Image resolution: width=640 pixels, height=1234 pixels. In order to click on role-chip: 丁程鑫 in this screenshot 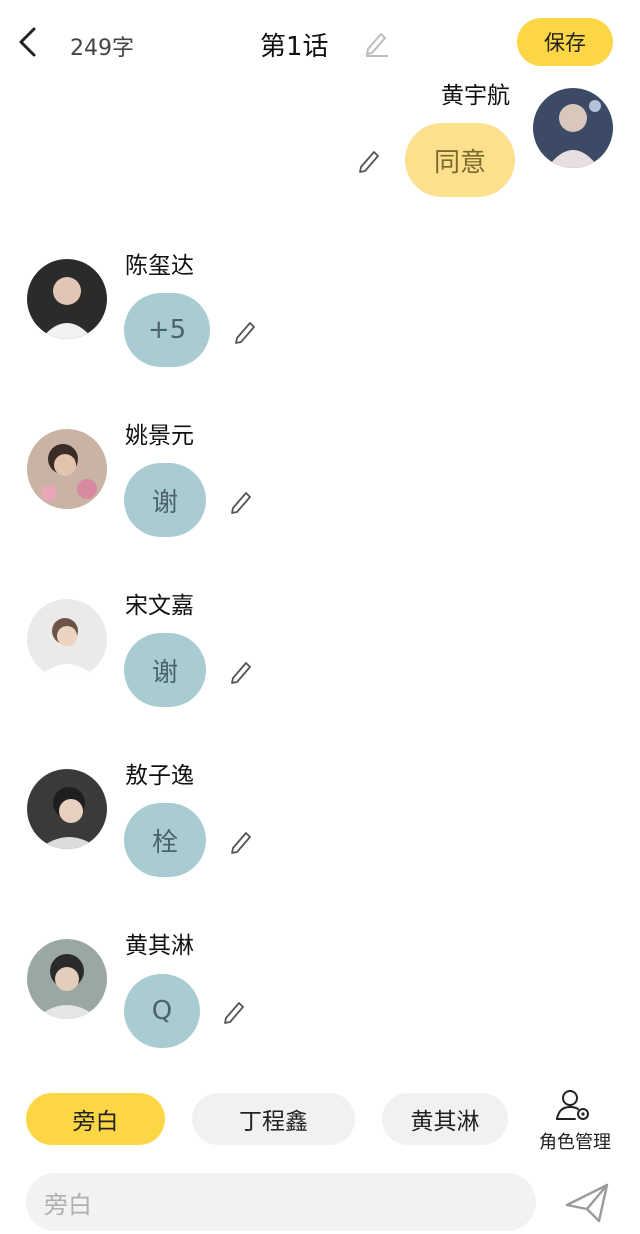, I will do `click(273, 1119)`.